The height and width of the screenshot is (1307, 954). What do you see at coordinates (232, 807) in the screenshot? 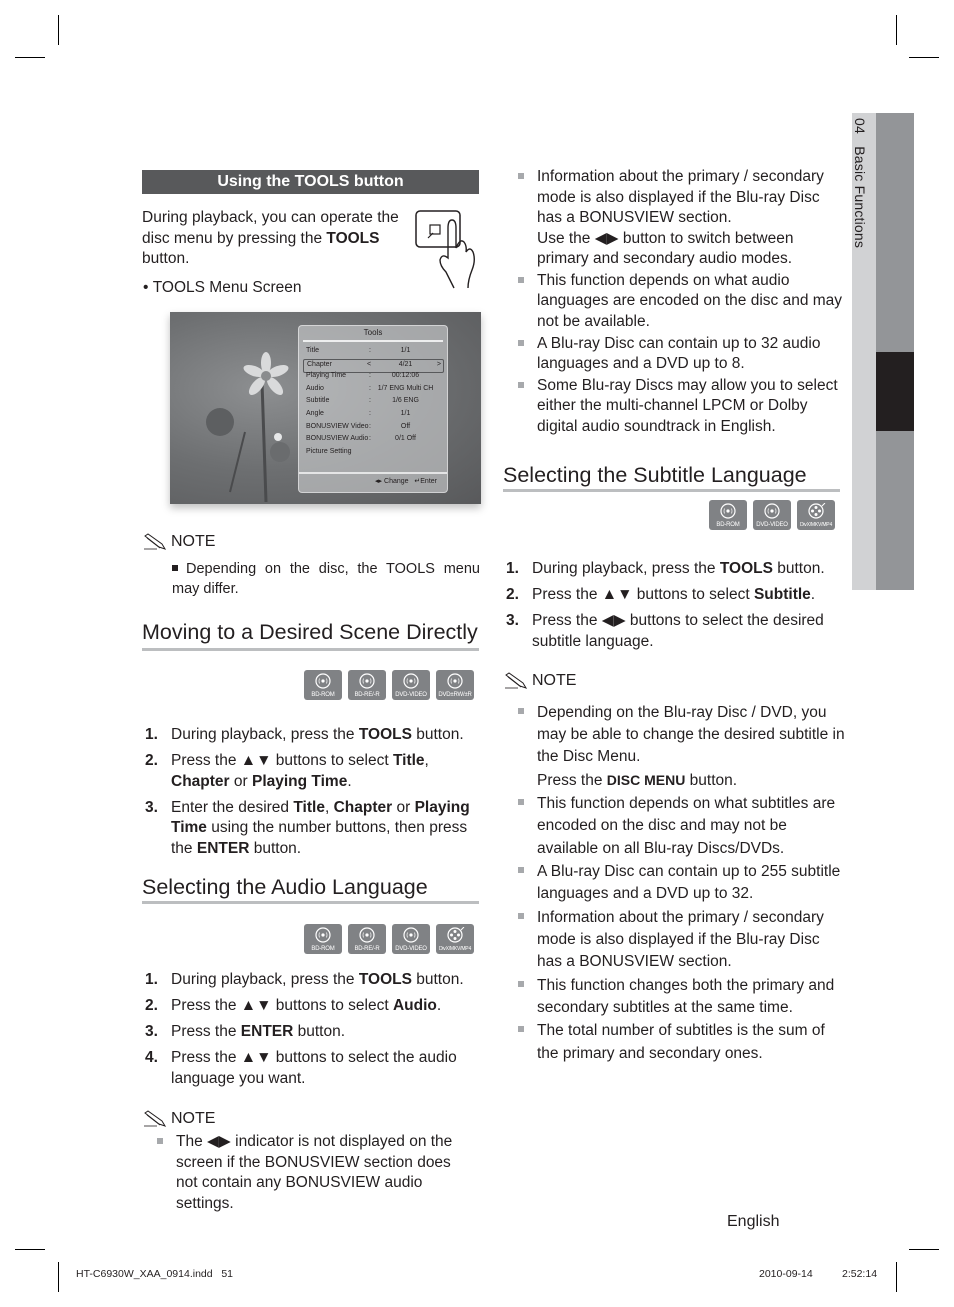
I see `step-text: Enter the desired` at bounding box center [232, 807].